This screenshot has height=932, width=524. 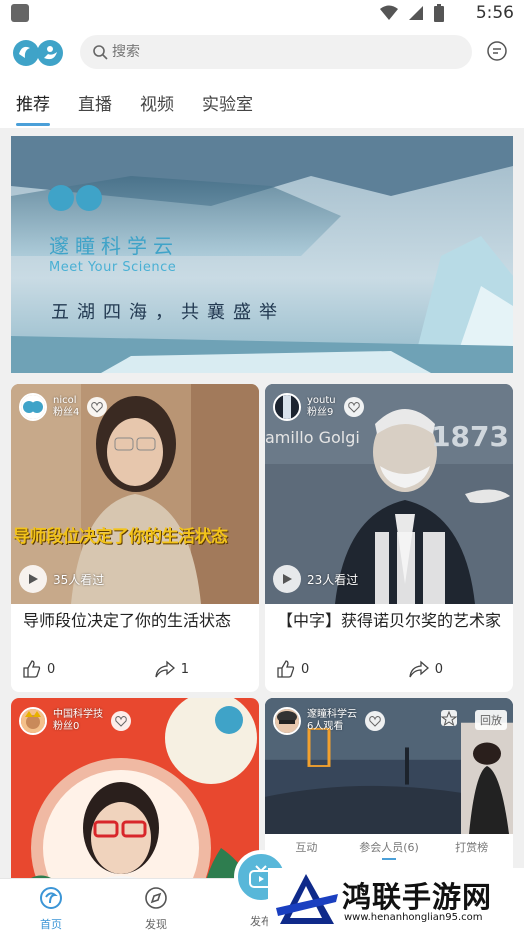 What do you see at coordinates (66, 412) in the screenshot?
I see `author-fans: 粉丝4` at bounding box center [66, 412].